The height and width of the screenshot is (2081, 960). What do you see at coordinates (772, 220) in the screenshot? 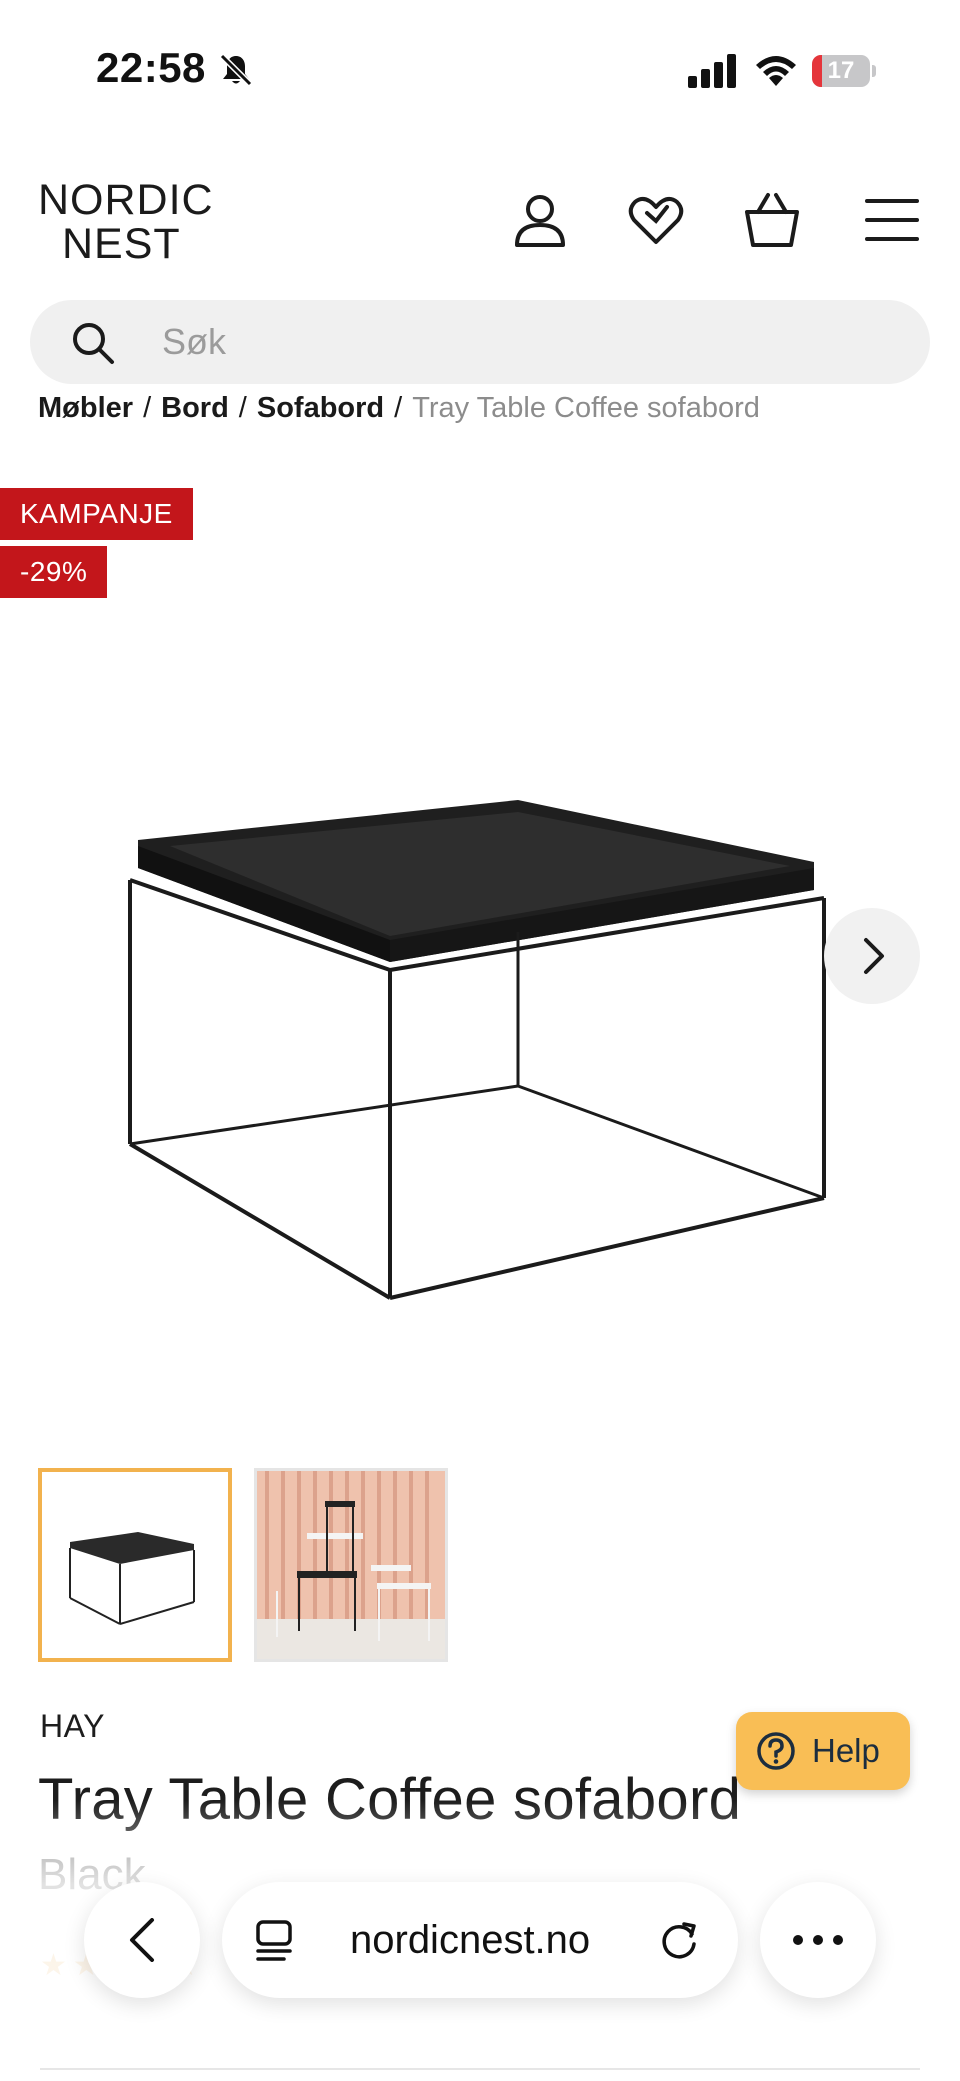
I see `basket-icon` at bounding box center [772, 220].